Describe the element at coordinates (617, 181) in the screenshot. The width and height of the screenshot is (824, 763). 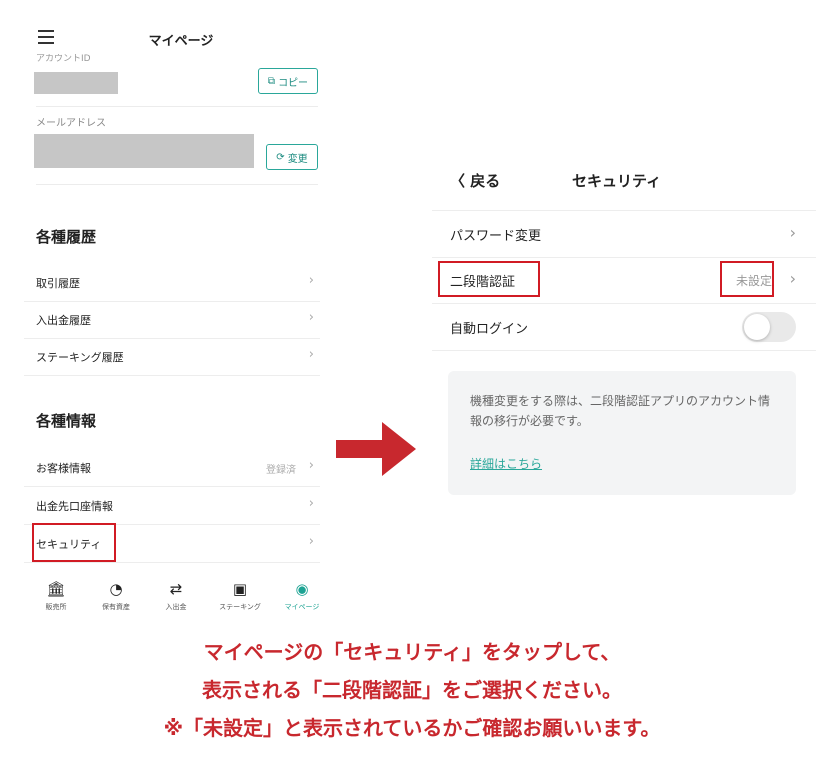
I see `page-title: セキュリティ` at that location.